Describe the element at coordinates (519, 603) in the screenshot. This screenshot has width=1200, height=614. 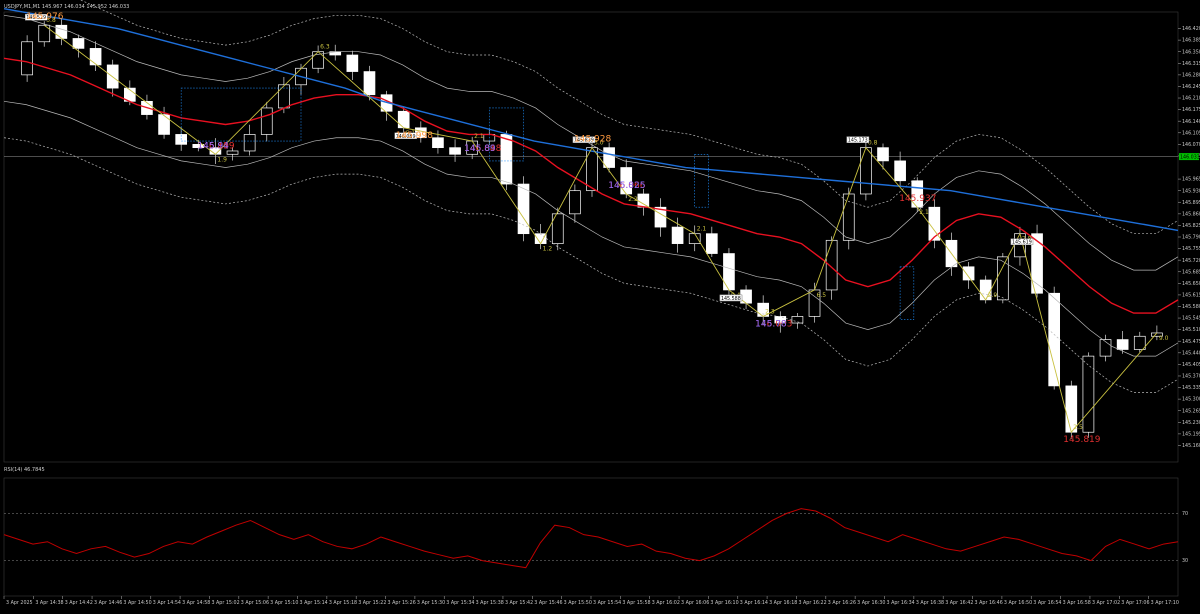
I see `x-tick-label: 3 Apr 15:42` at that location.